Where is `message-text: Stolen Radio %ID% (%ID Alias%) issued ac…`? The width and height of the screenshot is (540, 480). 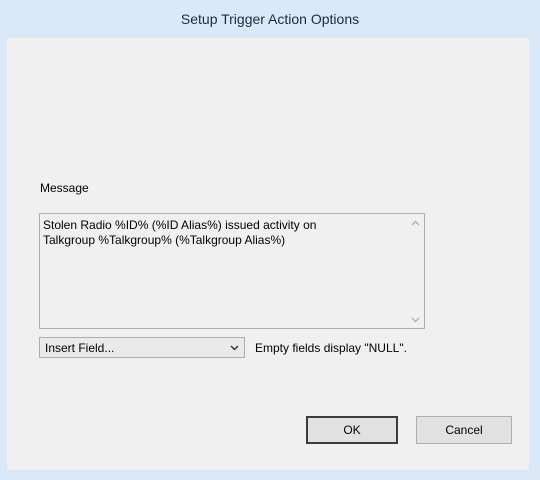 message-text: Stolen Radio %ID% (%ID Alias%) issued ac… is located at coordinates (223, 233).